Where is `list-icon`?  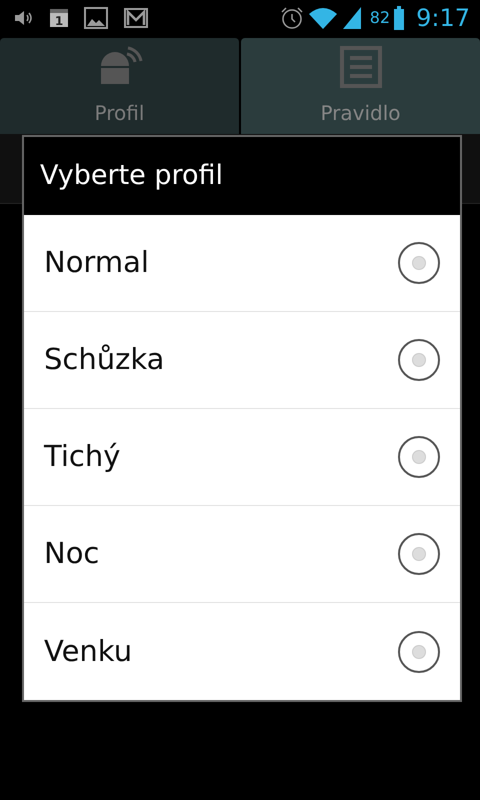
list-icon is located at coordinates (361, 67).